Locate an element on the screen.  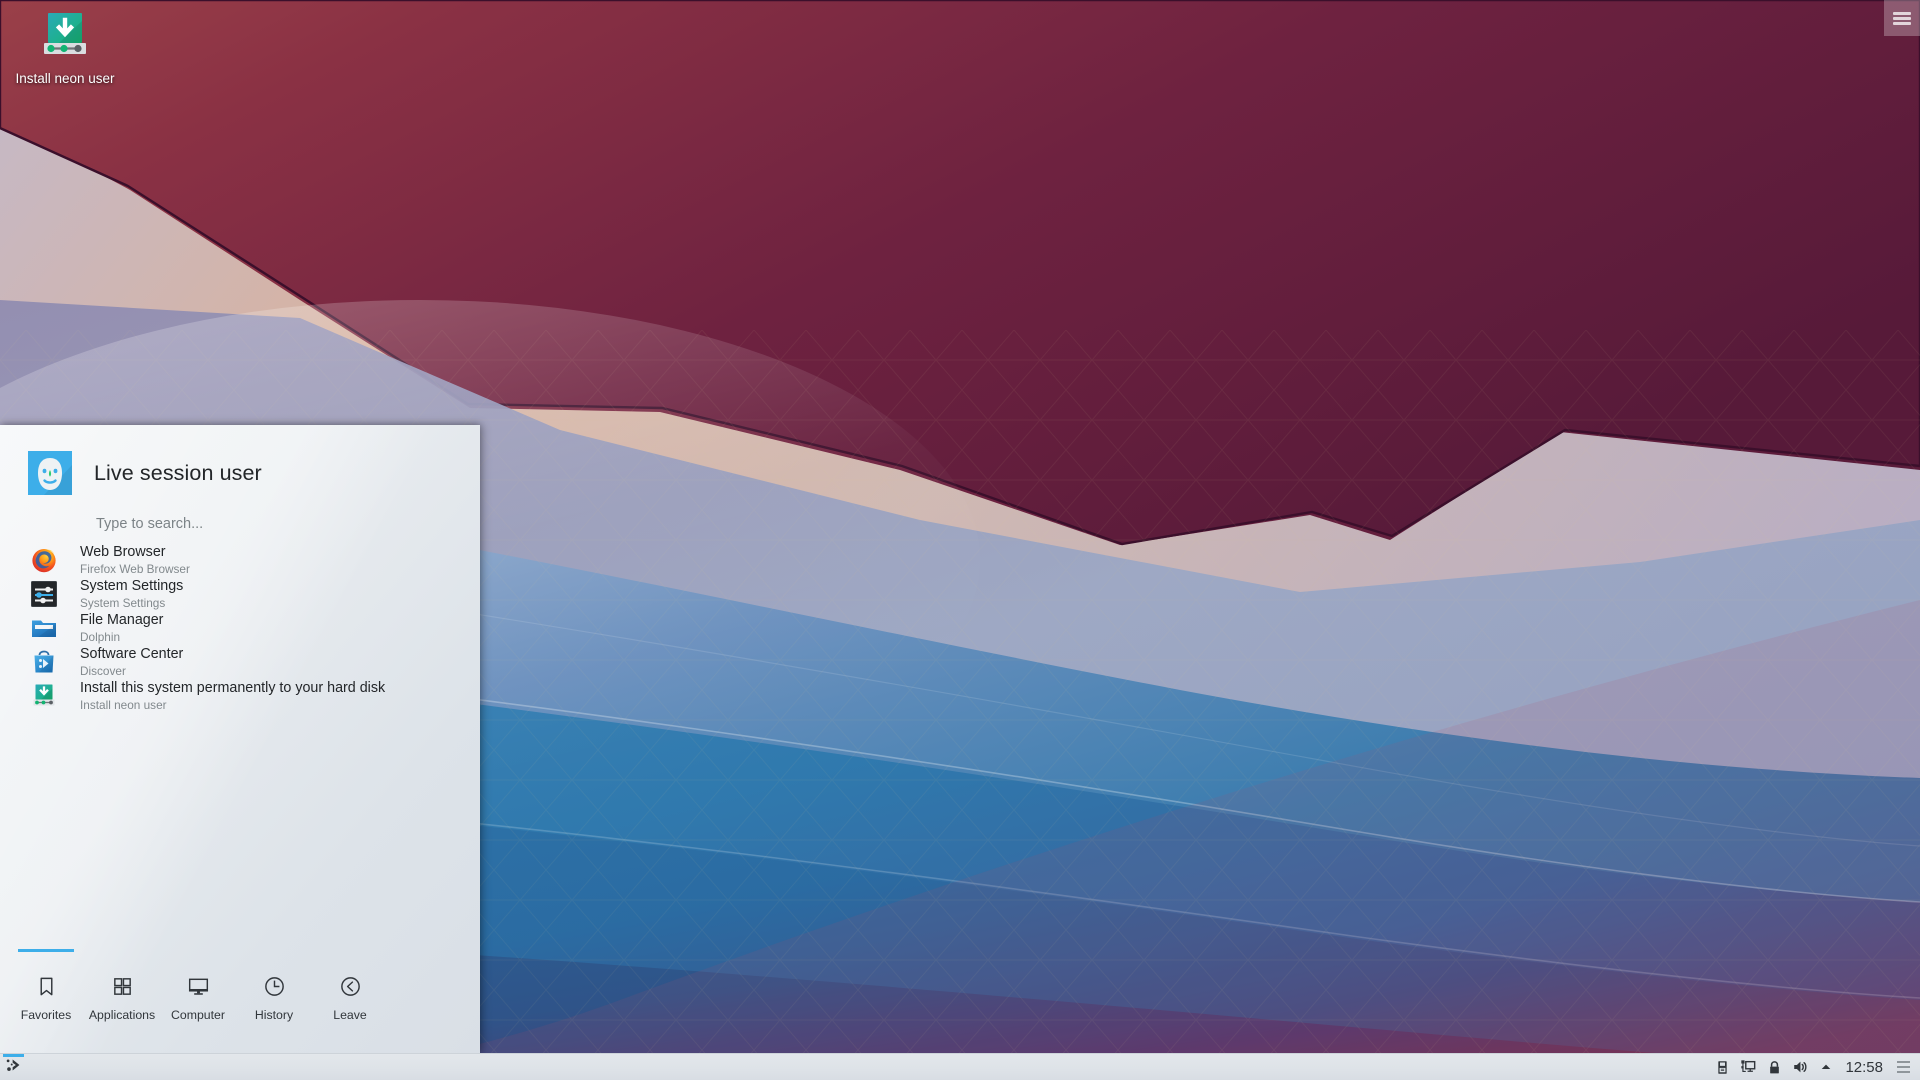
software-center-icon is located at coordinates (44, 662).